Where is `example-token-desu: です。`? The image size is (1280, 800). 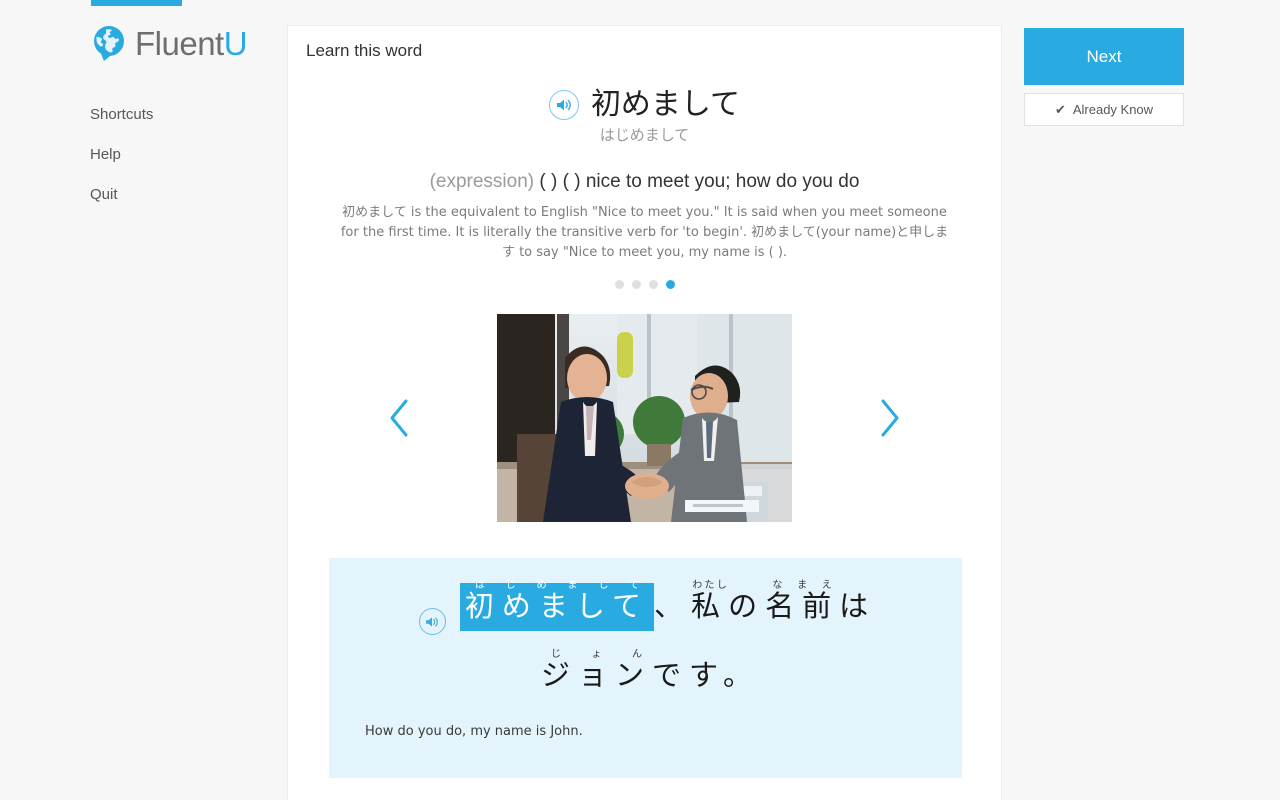 example-token-desu: です。 is located at coordinates (706, 675).